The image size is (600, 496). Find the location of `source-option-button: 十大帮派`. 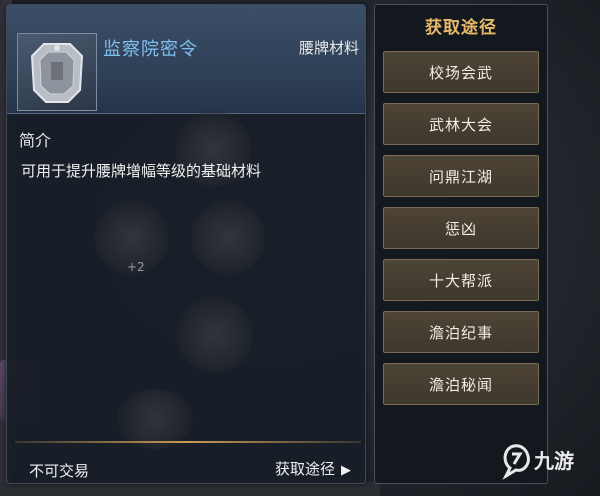

source-option-button: 十大帮派 is located at coordinates (461, 280).